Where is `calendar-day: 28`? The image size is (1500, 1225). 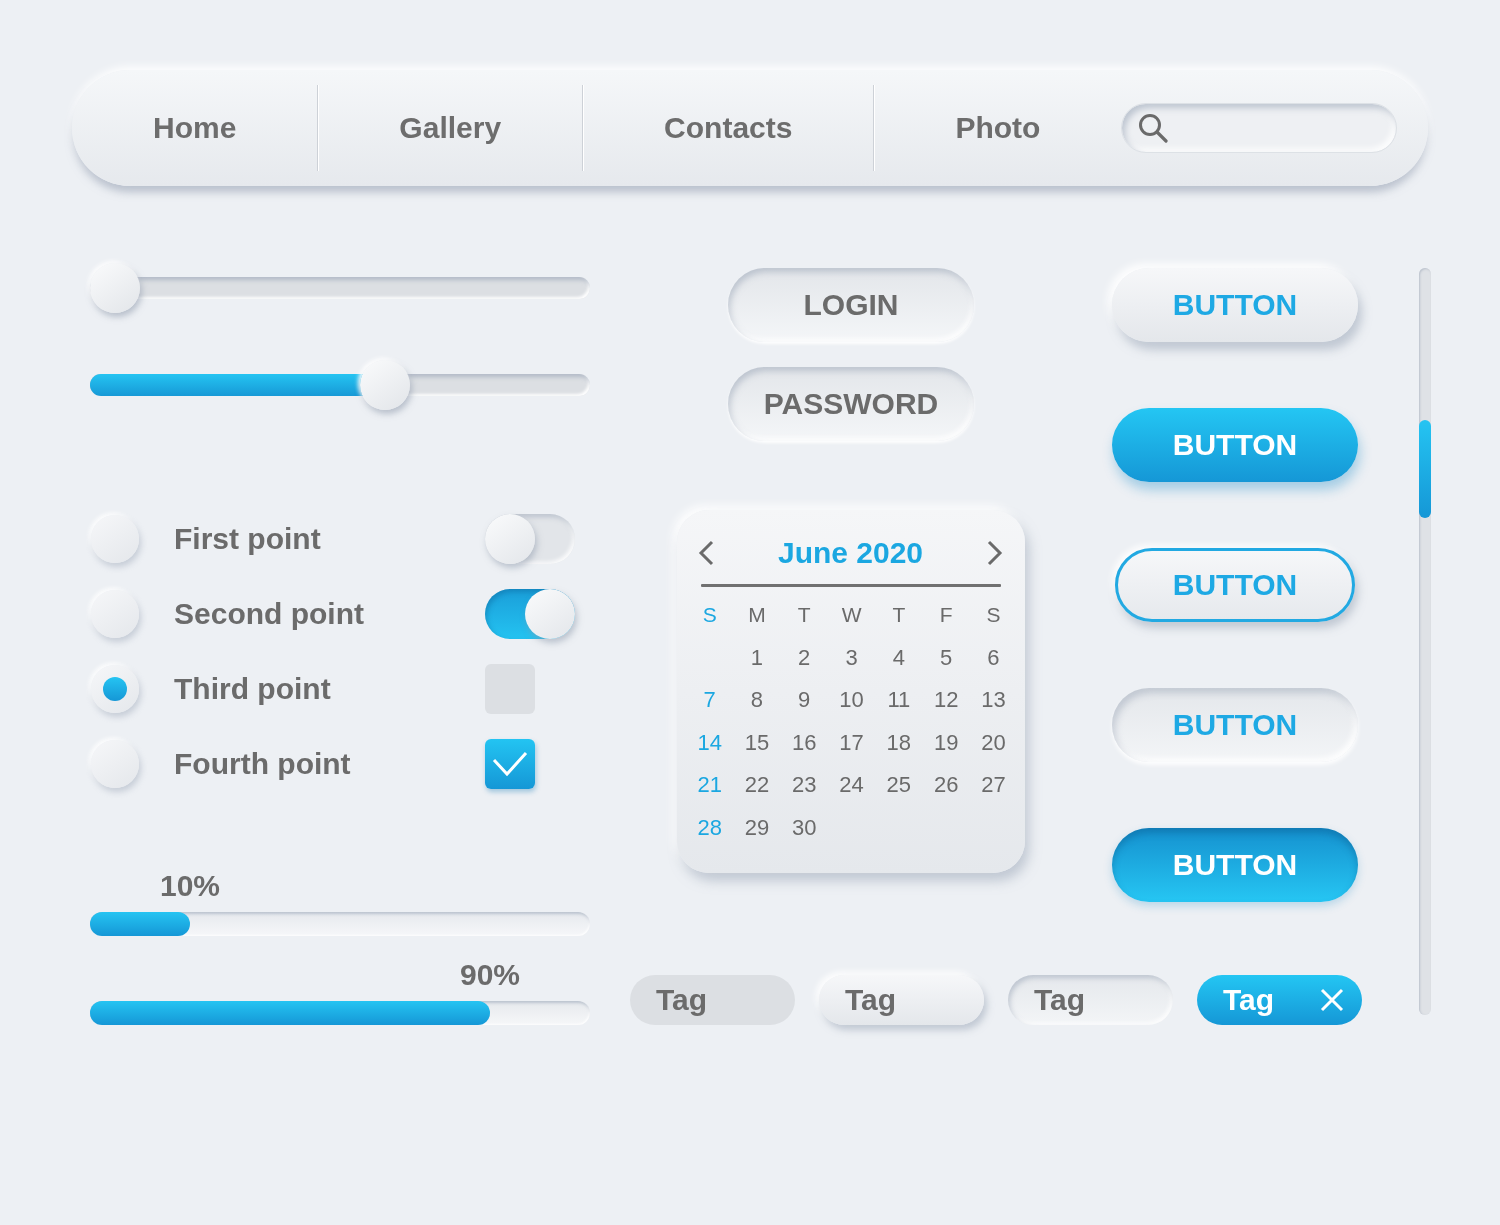
calendar-day: 28 is located at coordinates (709, 827).